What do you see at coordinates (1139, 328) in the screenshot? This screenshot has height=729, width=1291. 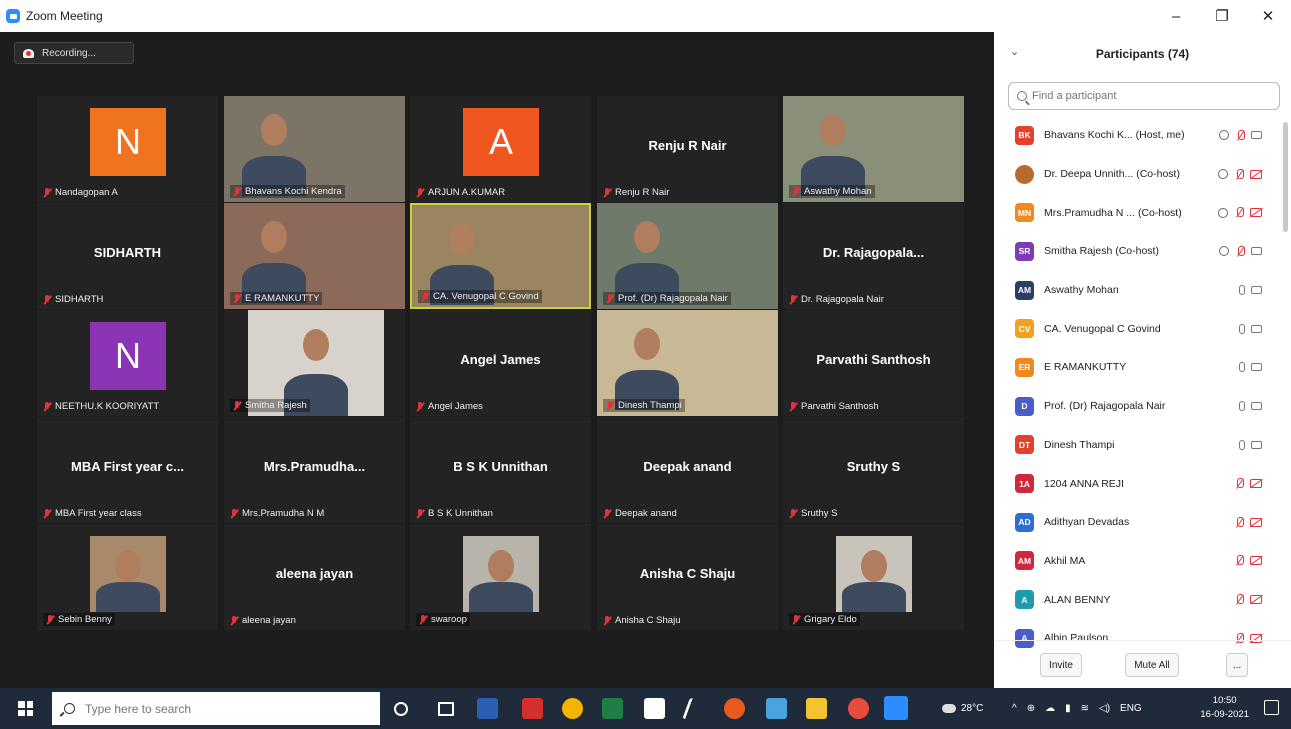 I see `participant-row: CV CA. Venugopal C Govind` at bounding box center [1139, 328].